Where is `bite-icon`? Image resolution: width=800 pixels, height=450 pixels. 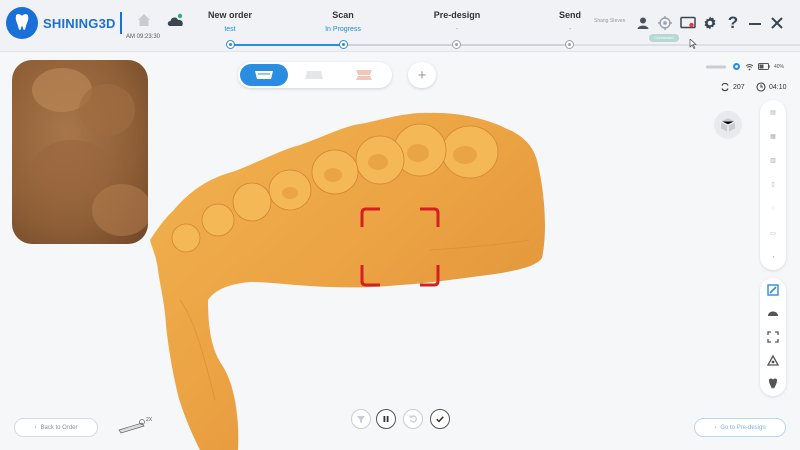 bite-icon is located at coordinates (364, 75).